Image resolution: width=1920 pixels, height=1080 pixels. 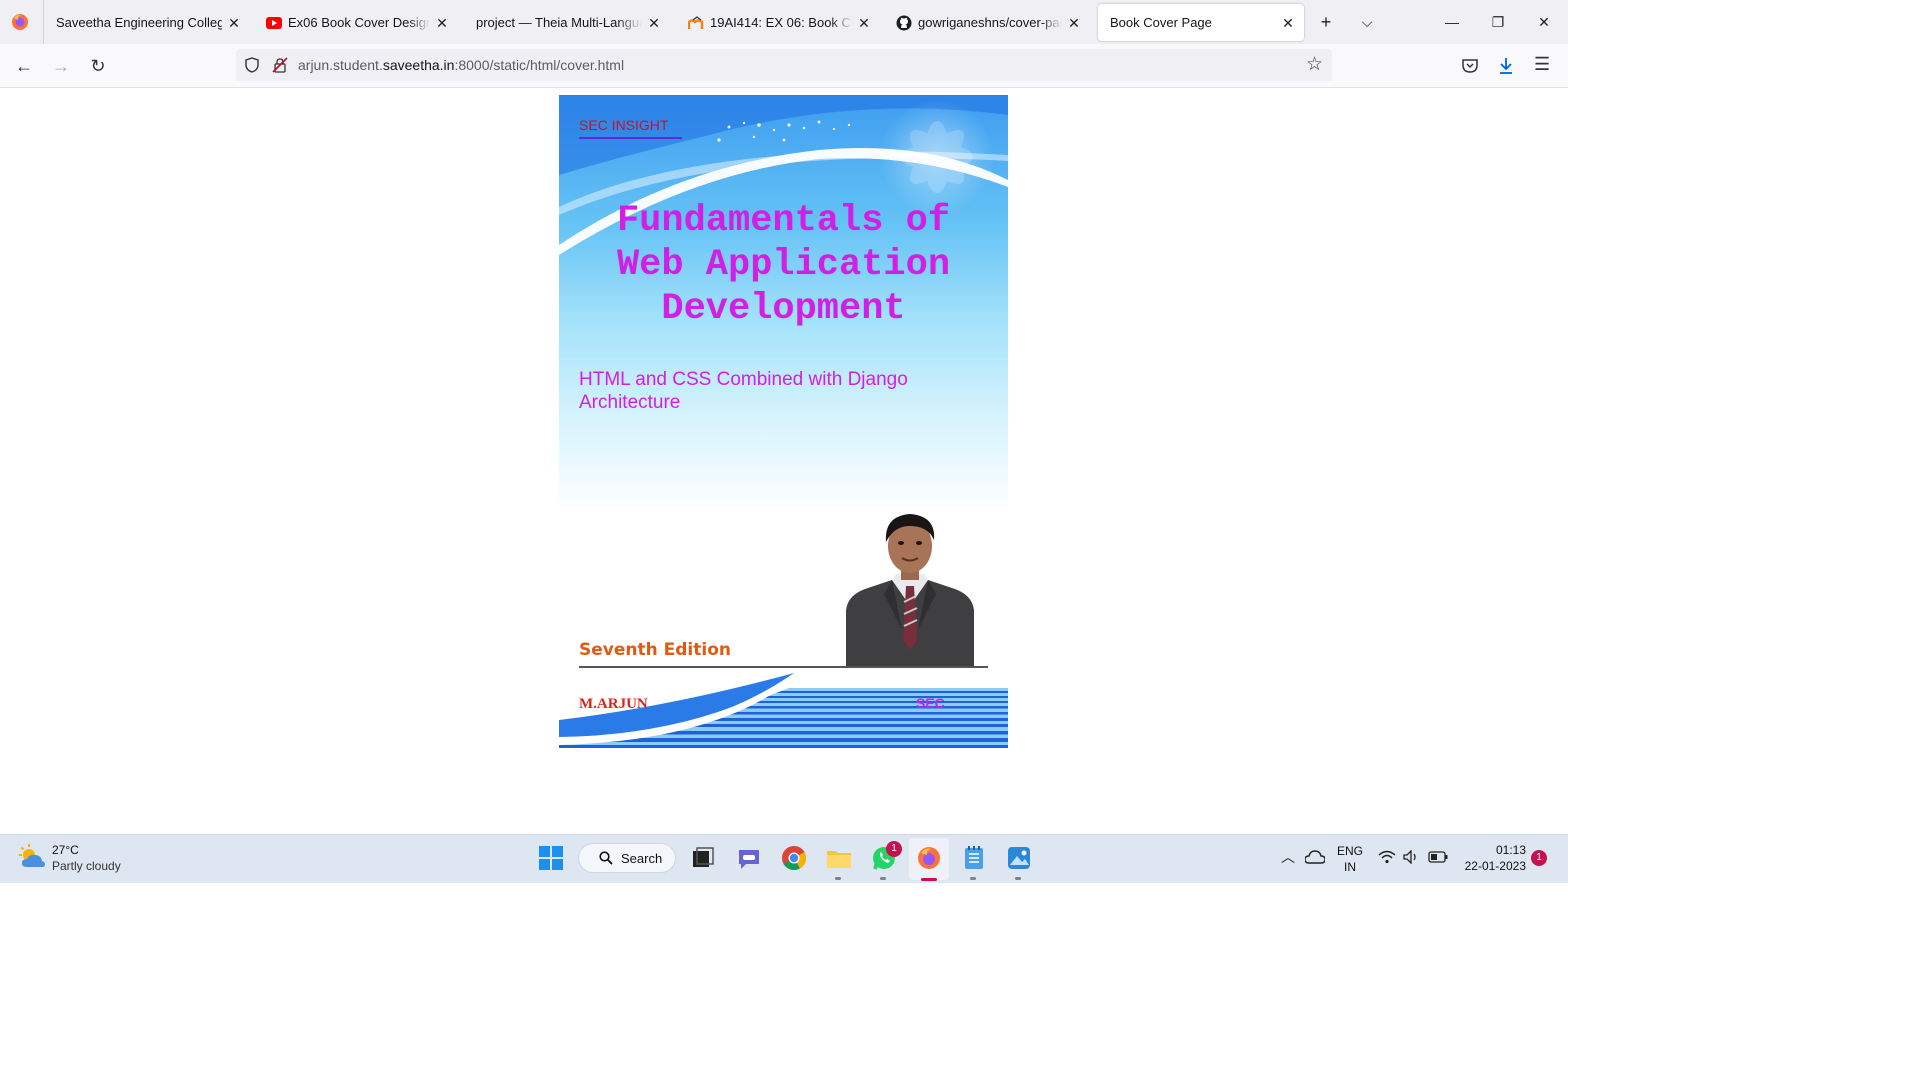 What do you see at coordinates (559, 22) in the screenshot?
I see `tab-label: project — Theia Multi-Language` at bounding box center [559, 22].